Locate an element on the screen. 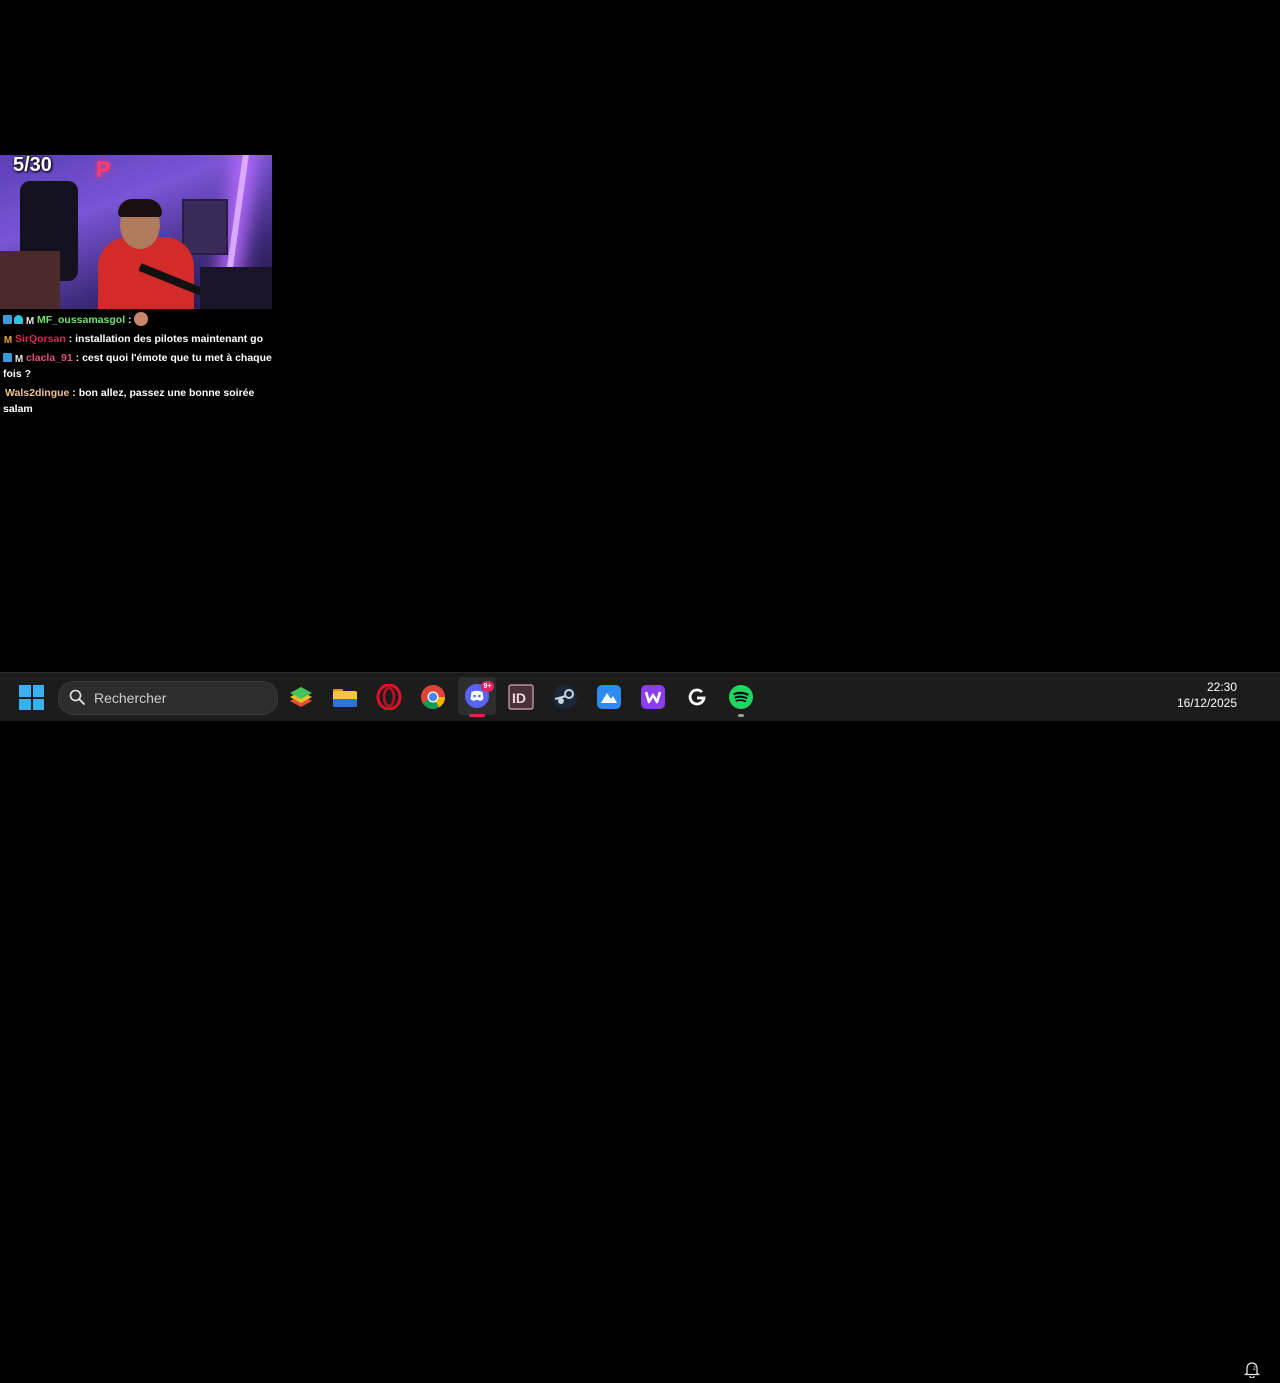 The image size is (1280, 1383). discord-active-indicator is located at coordinates (477, 715).